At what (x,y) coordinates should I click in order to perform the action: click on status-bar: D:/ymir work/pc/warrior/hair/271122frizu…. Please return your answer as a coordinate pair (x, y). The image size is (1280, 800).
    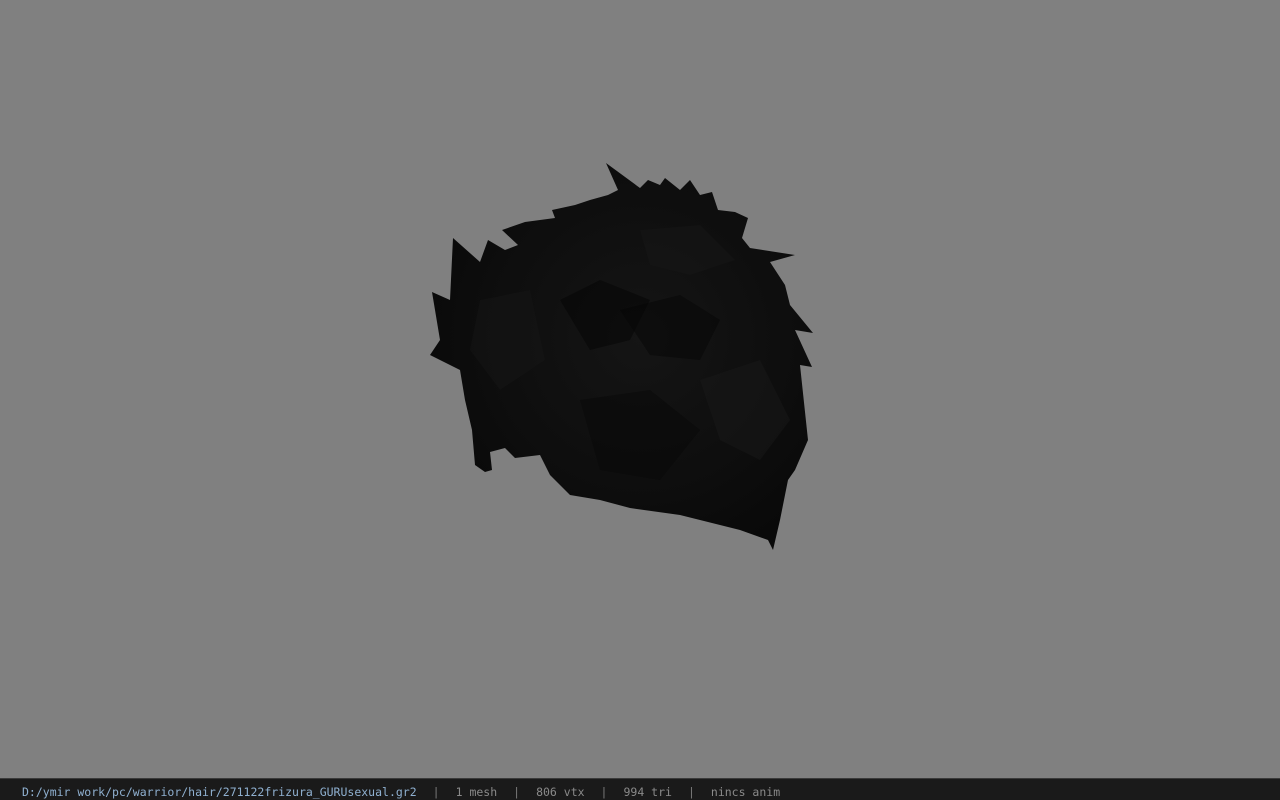
    Looking at the image, I should click on (640, 789).